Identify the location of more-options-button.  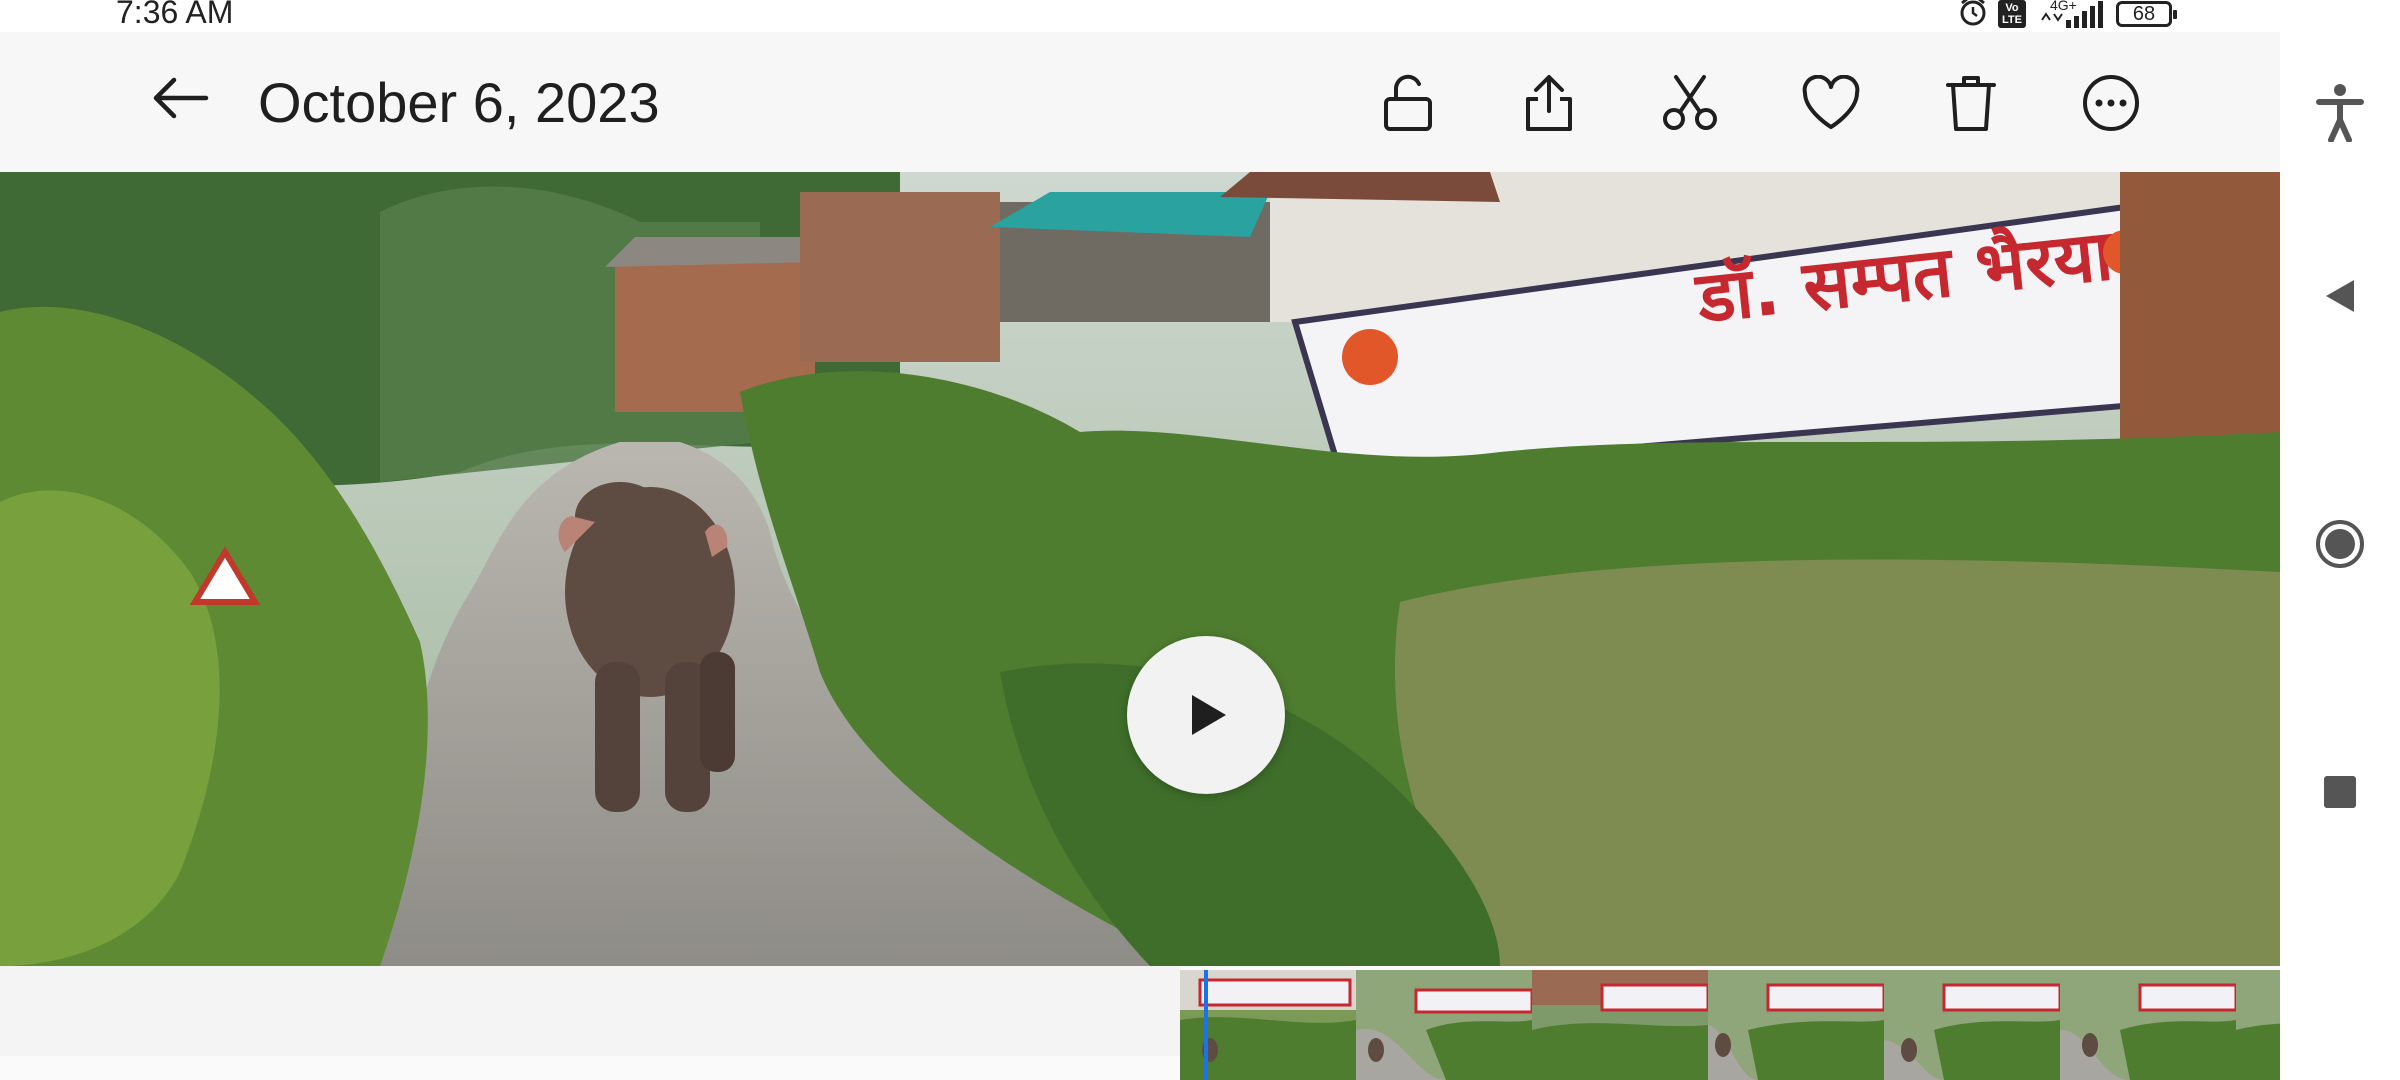
(2111, 103).